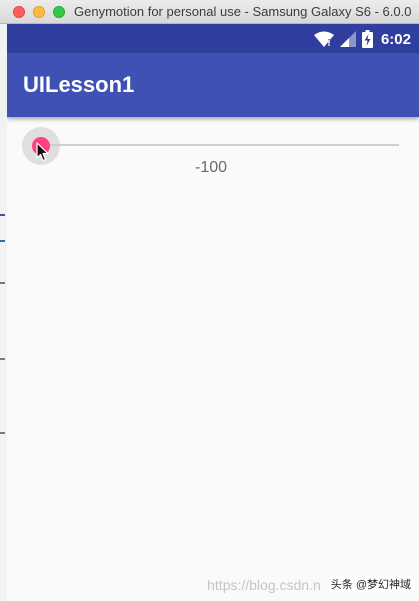 The width and height of the screenshot is (419, 601). What do you see at coordinates (19, 12) in the screenshot?
I see `window-close-button` at bounding box center [19, 12].